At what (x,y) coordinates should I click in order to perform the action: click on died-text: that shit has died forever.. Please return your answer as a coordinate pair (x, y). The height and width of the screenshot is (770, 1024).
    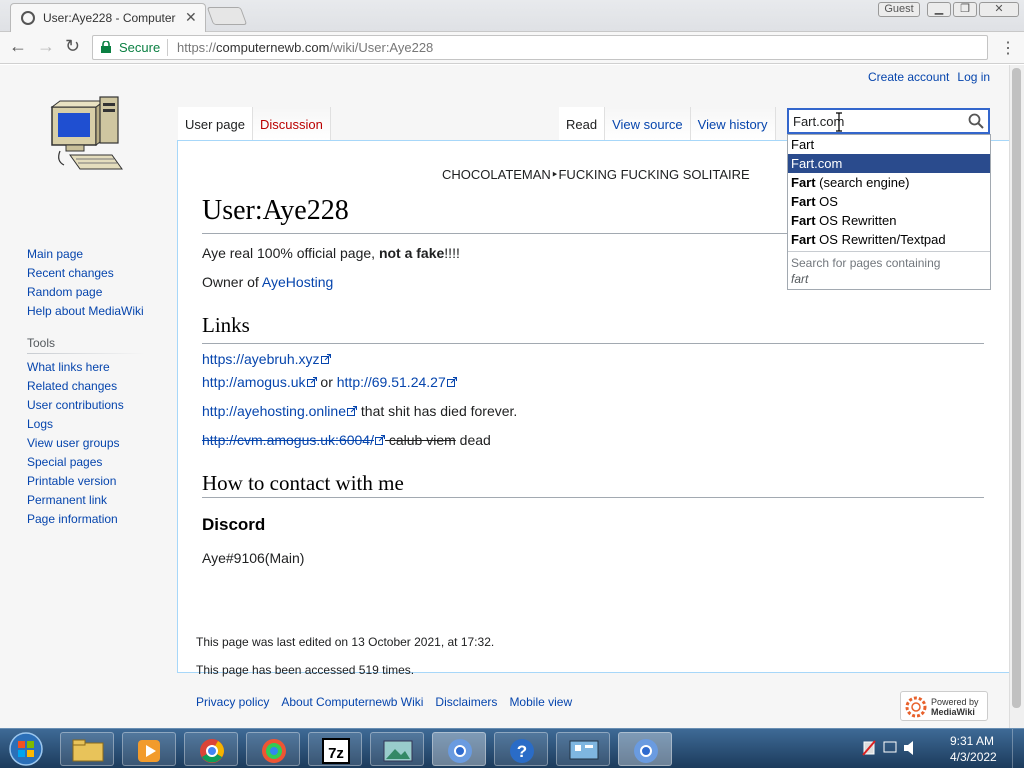
    Looking at the image, I should click on (437, 411).